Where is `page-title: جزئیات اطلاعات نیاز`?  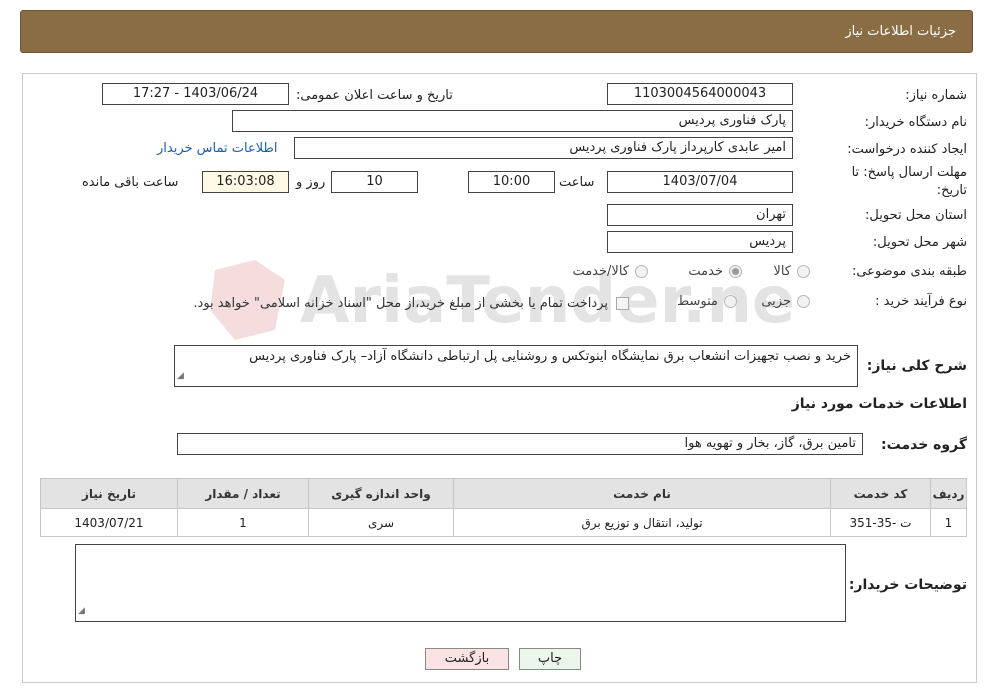 page-title: جزئیات اطلاعات نیاز is located at coordinates (900, 31).